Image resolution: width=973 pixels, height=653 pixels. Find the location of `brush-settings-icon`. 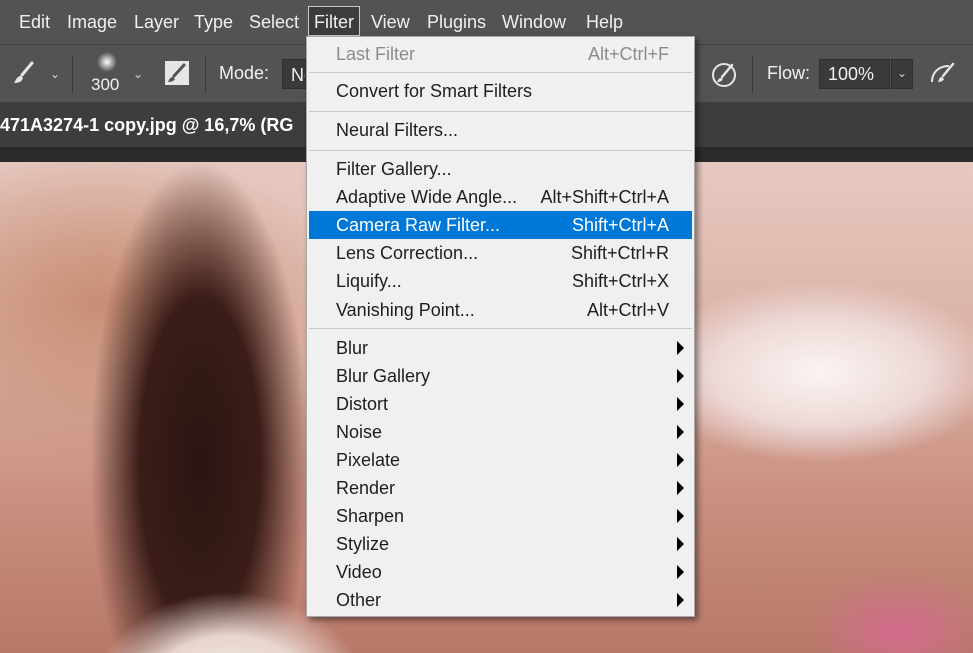

brush-settings-icon is located at coordinates (177, 75).